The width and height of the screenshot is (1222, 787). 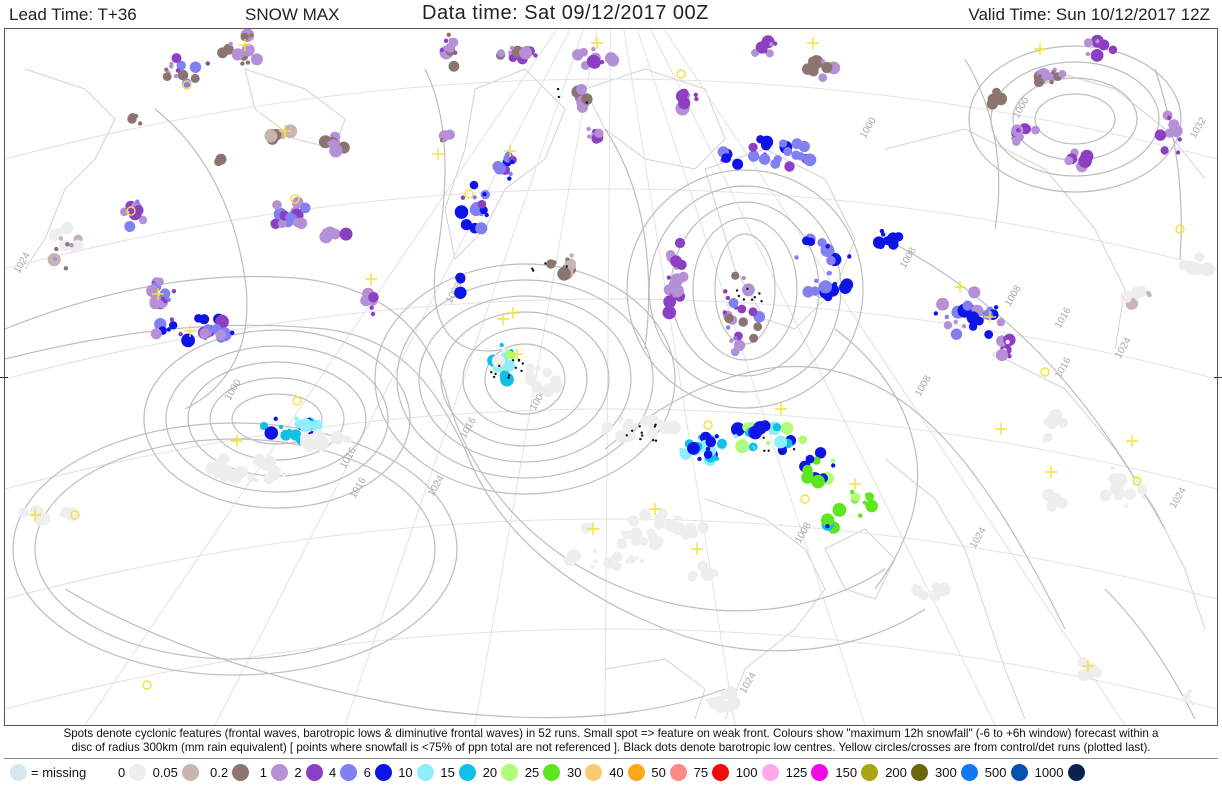 What do you see at coordinates (1006, 772) in the screenshot?
I see `legend-item-20: 500` at bounding box center [1006, 772].